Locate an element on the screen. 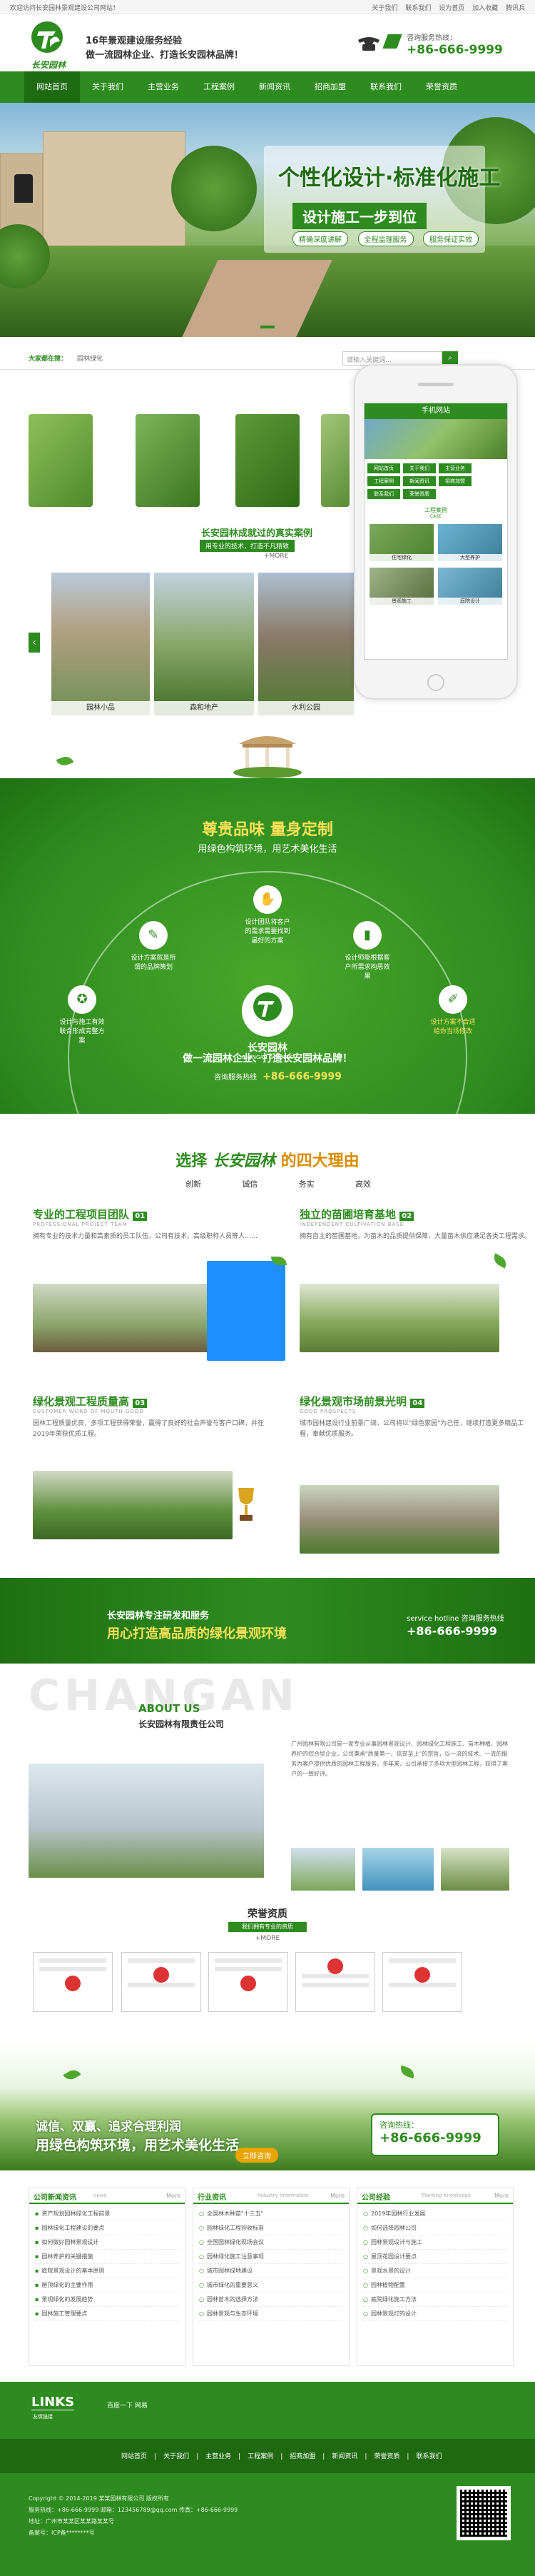  phone-cell: 景观施工 is located at coordinates (402, 587).